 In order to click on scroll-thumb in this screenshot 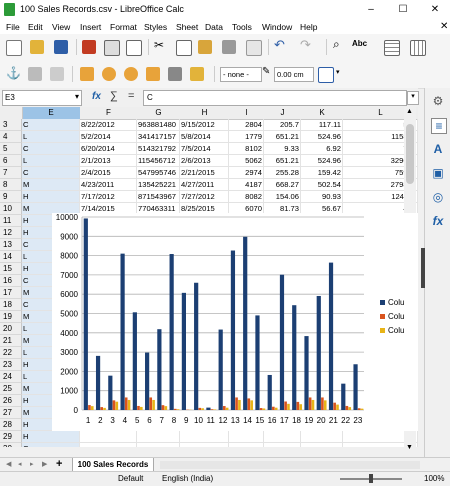, I will do `click(410, 154)`.